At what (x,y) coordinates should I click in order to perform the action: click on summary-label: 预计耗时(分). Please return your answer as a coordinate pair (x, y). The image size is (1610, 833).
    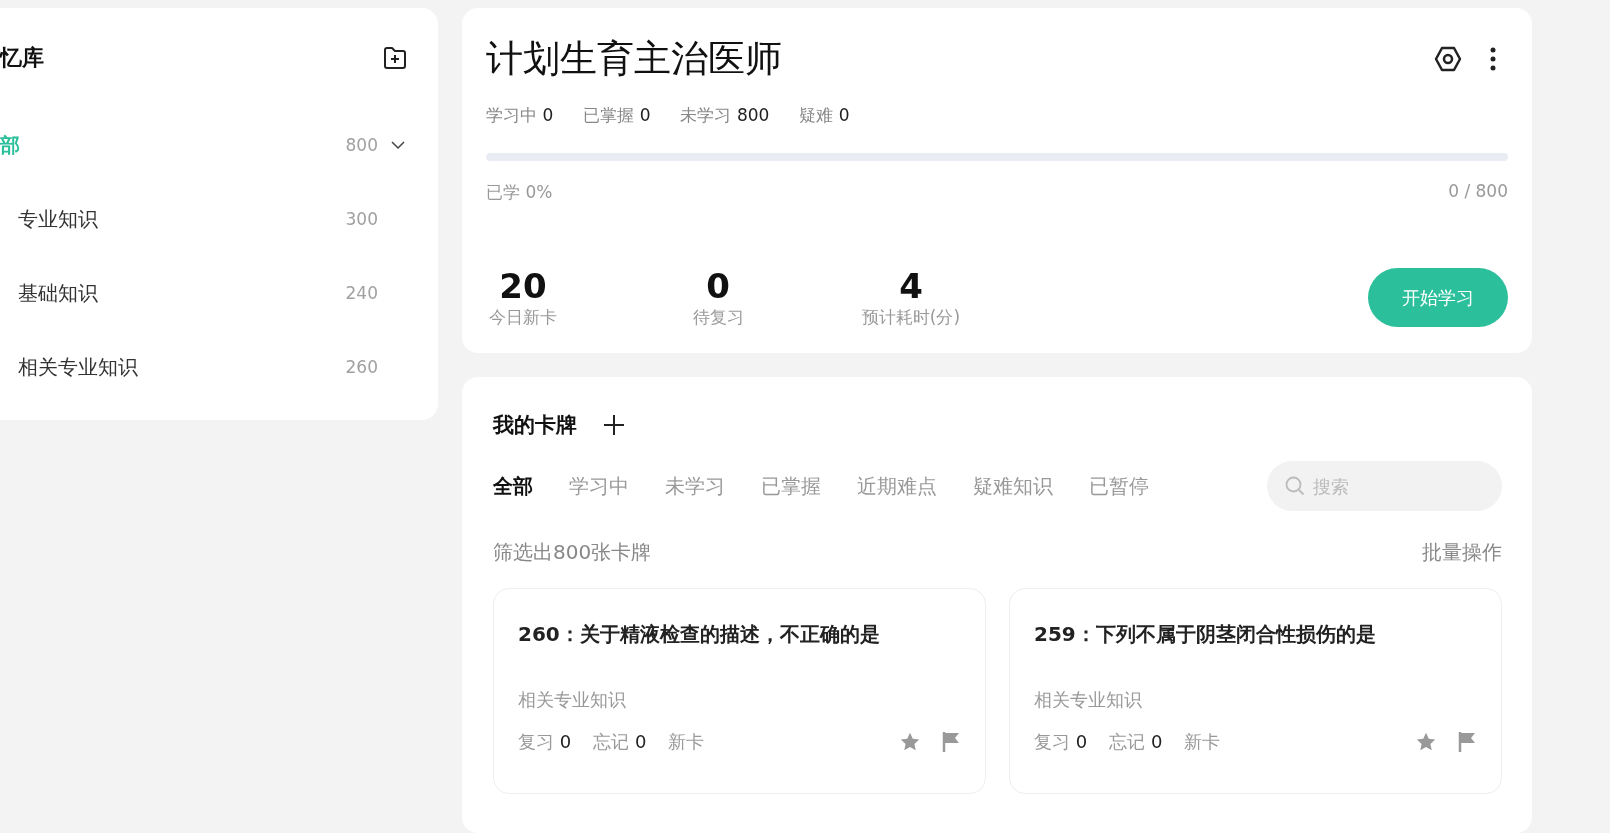
    Looking at the image, I should click on (911, 317).